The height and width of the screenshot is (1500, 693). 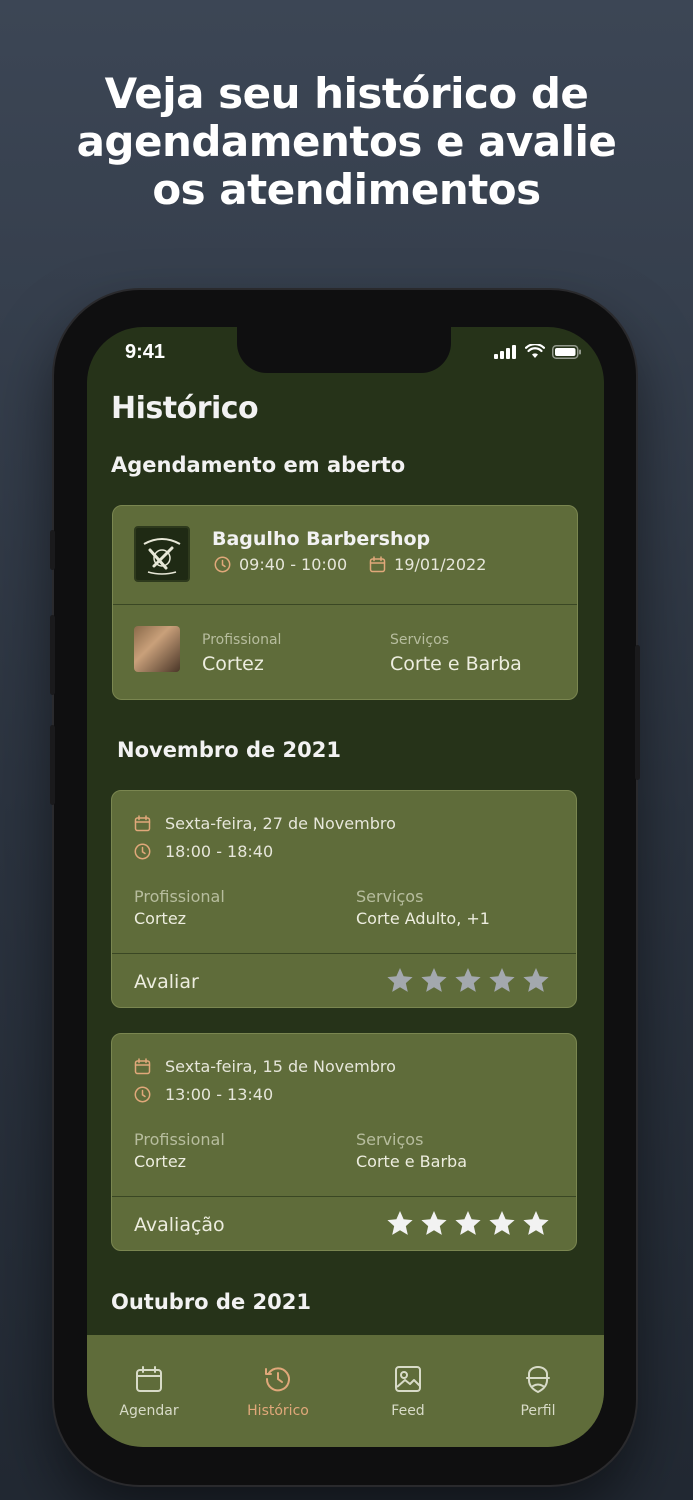 What do you see at coordinates (538, 1411) in the screenshot?
I see `tab-label: Perfil` at bounding box center [538, 1411].